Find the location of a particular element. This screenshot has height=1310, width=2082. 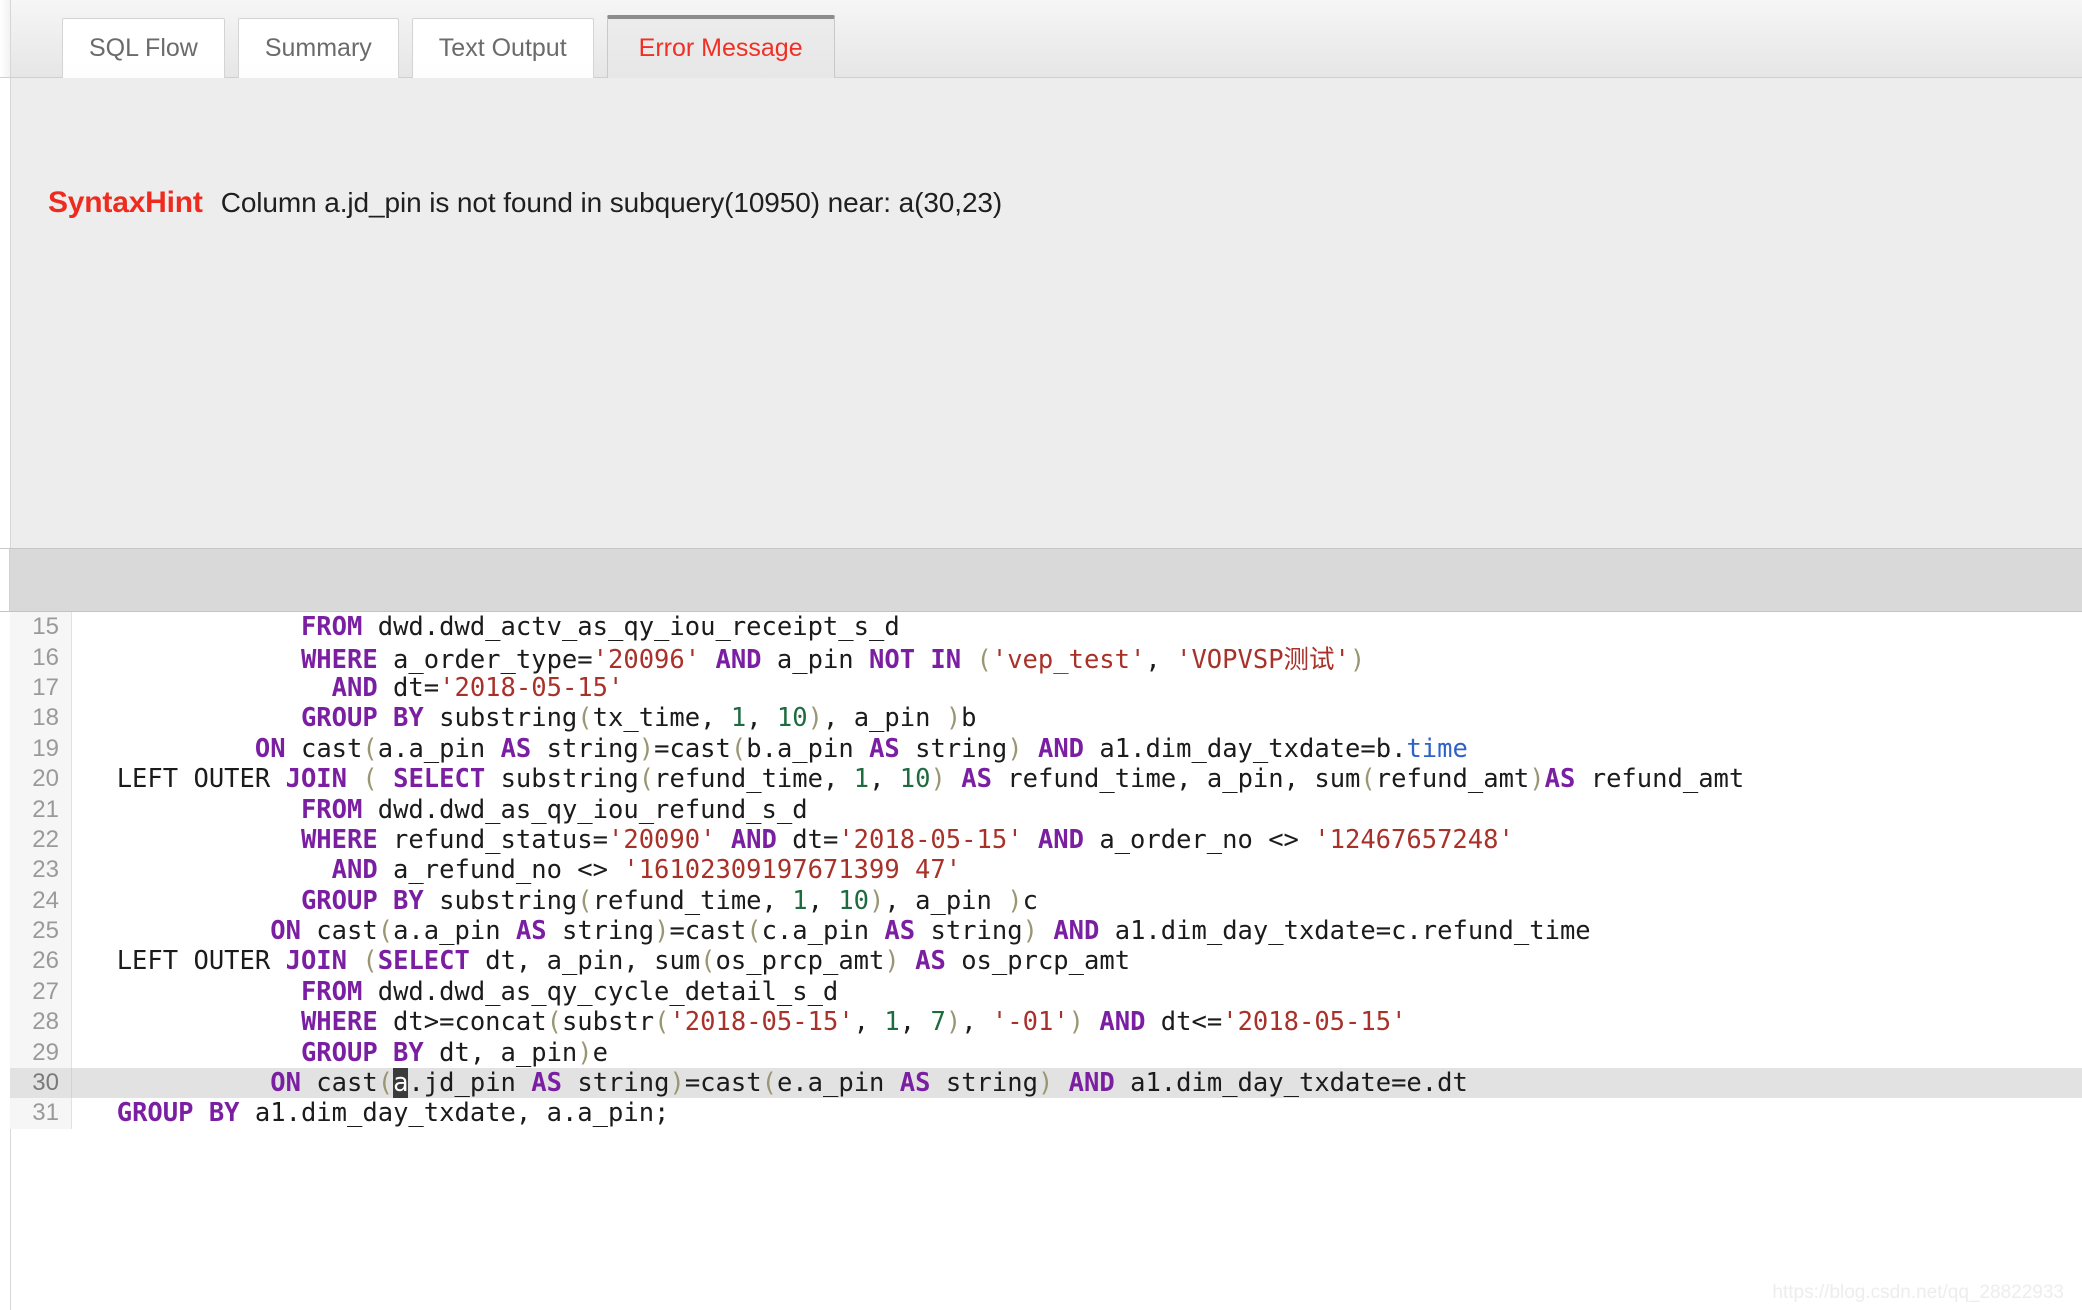

code-token: '2018-05-15' is located at coordinates (930, 839).